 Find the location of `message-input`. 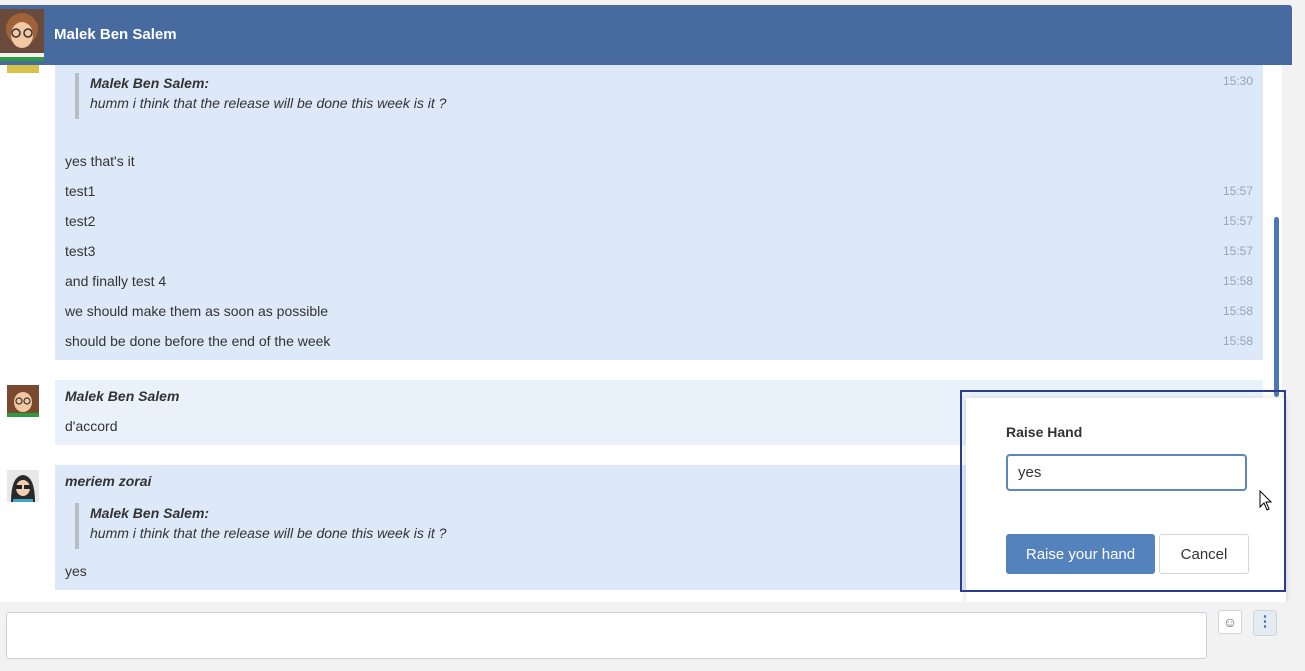

message-input is located at coordinates (606, 635).